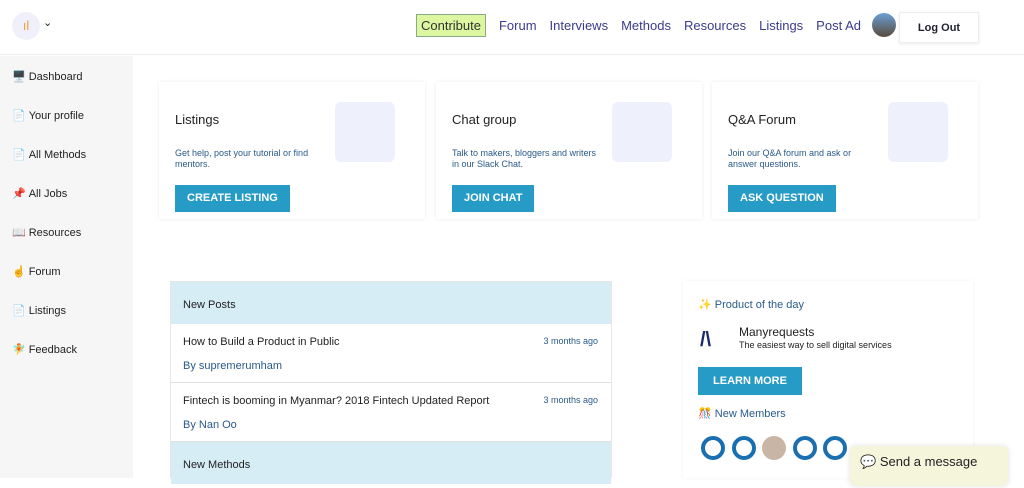 The height and width of the screenshot is (488, 1024). What do you see at coordinates (55, 76) in the screenshot?
I see `sidebar-label: Dashboard` at bounding box center [55, 76].